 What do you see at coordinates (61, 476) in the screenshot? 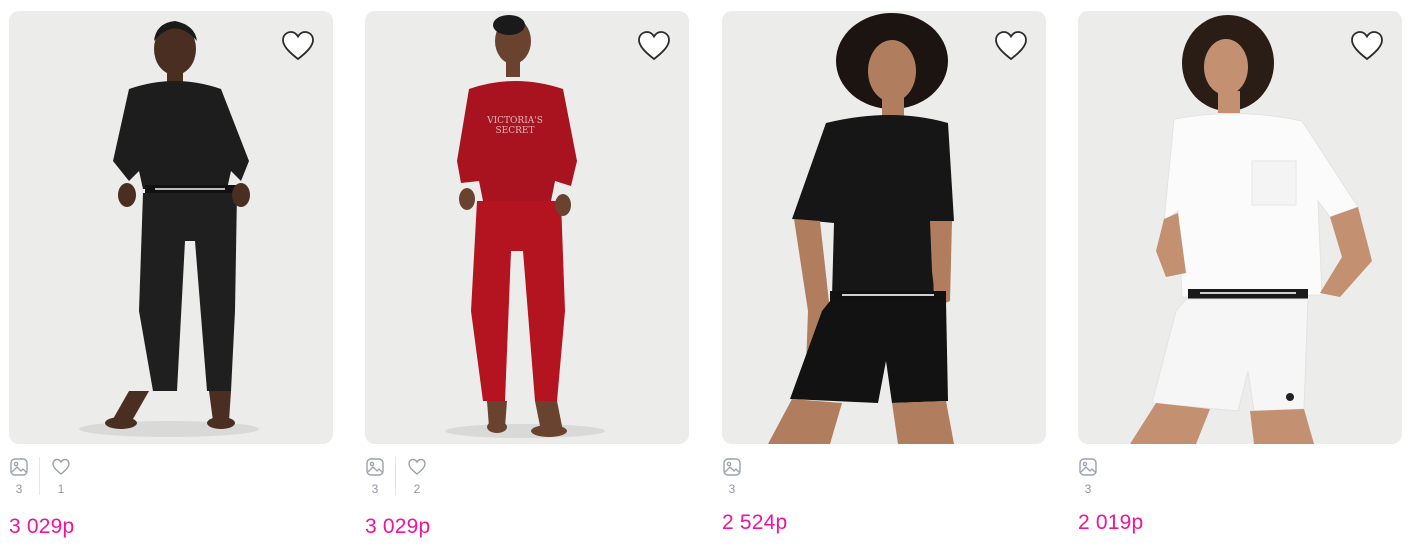
I see `like-count: 1` at bounding box center [61, 476].